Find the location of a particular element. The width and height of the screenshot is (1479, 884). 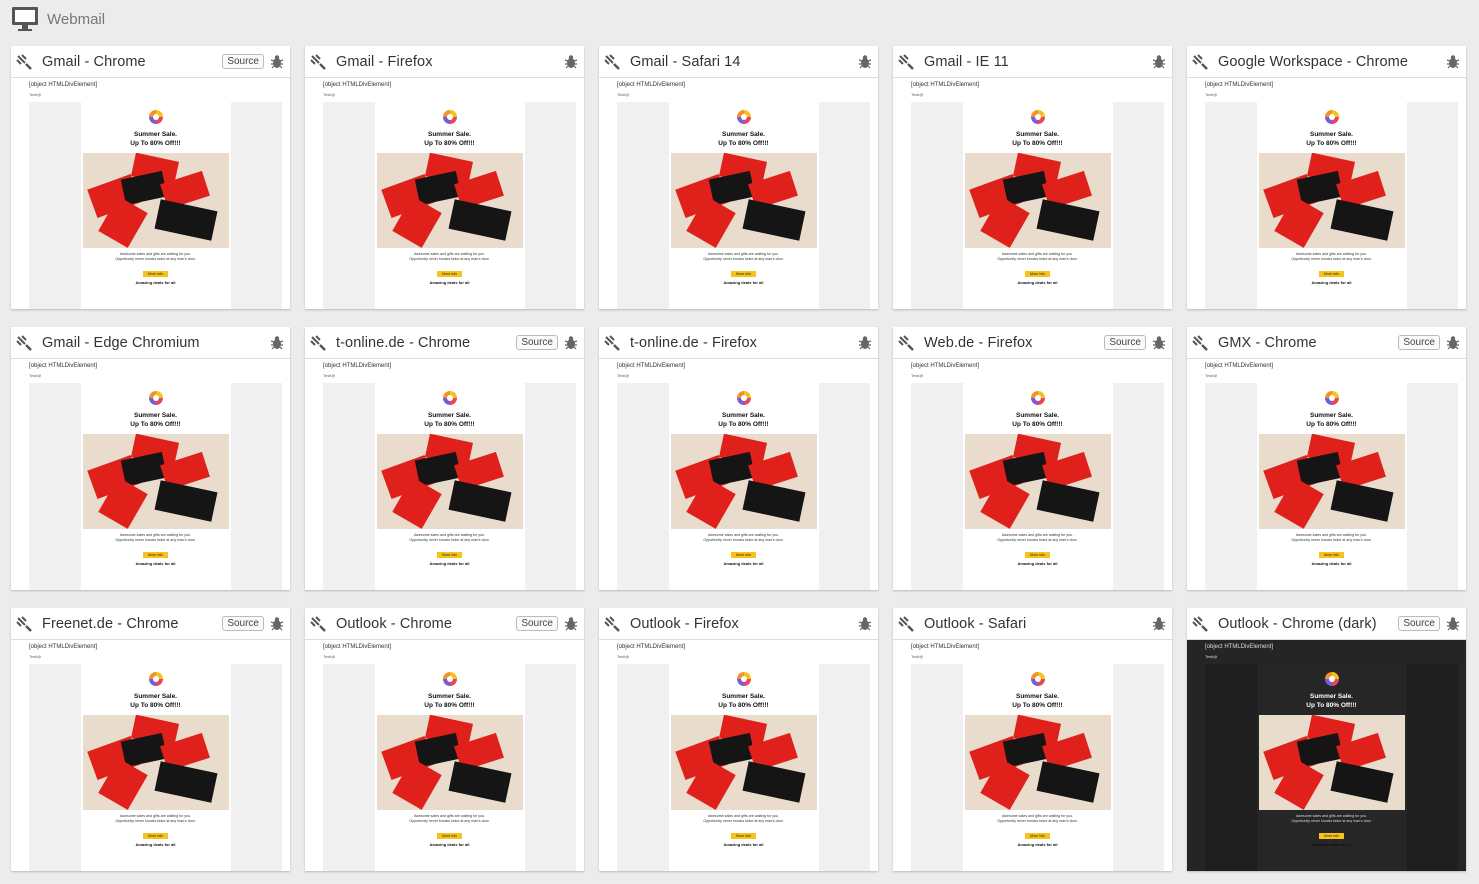

monitor-icon is located at coordinates (25, 19).